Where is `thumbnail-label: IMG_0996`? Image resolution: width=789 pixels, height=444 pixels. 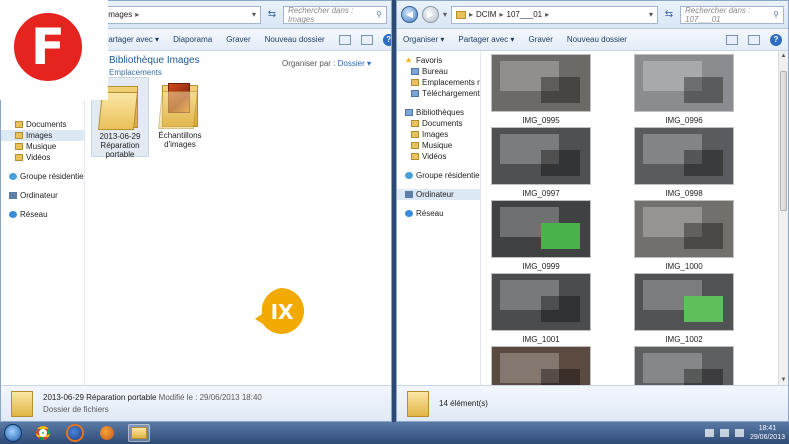
thumbnail-label: IMG_0996 is located at coordinates (684, 120).